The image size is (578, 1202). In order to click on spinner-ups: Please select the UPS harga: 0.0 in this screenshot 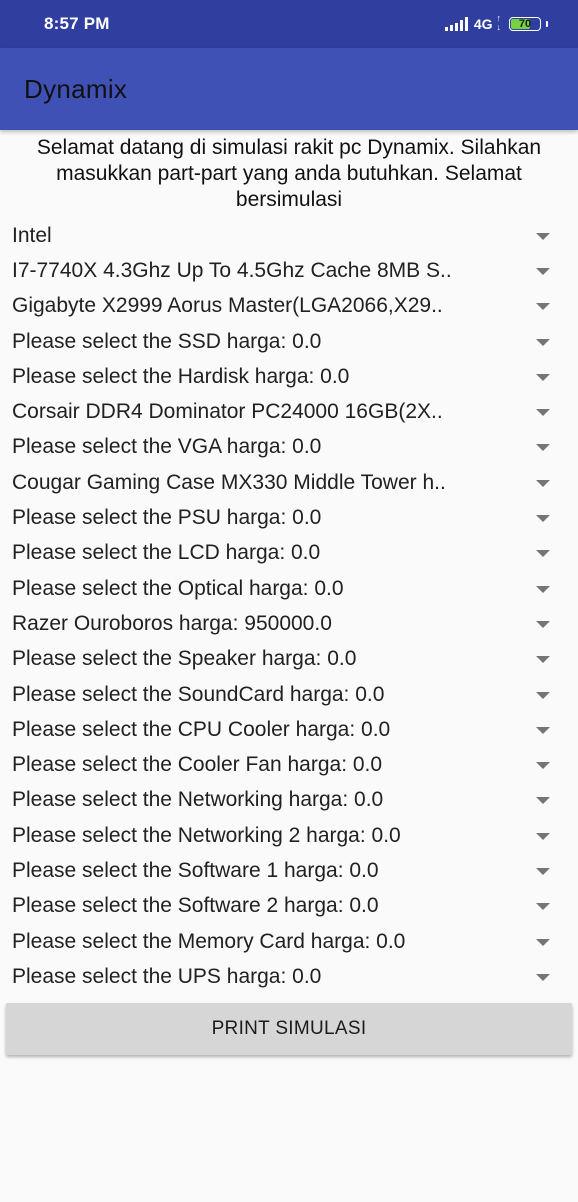, I will do `click(289, 976)`.